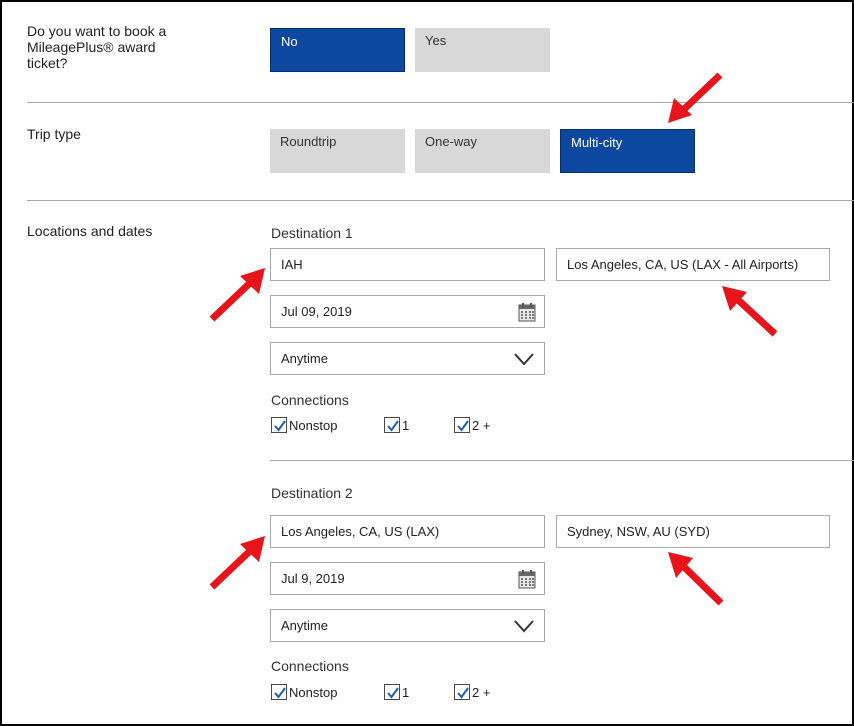 The width and height of the screenshot is (854, 726). Describe the element at coordinates (316, 311) in the screenshot. I see `destination-1-date-value: Jul 09, 2019` at that location.